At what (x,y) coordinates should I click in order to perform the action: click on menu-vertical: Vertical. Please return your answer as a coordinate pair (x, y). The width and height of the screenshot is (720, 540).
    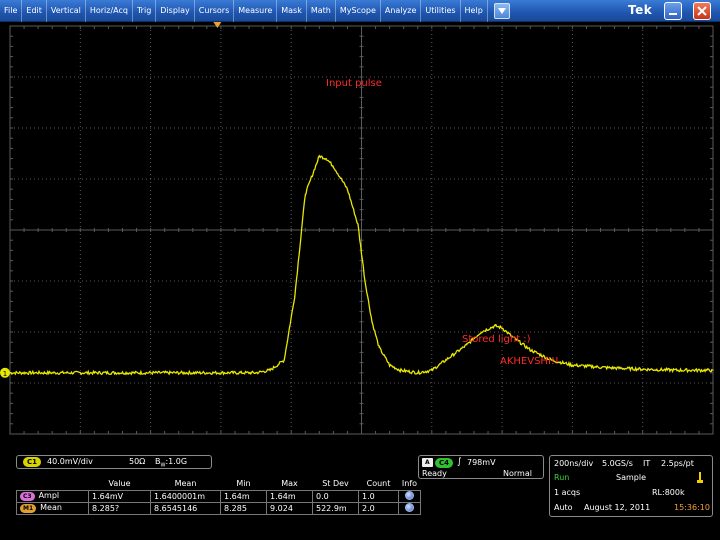
    Looking at the image, I should click on (66, 11).